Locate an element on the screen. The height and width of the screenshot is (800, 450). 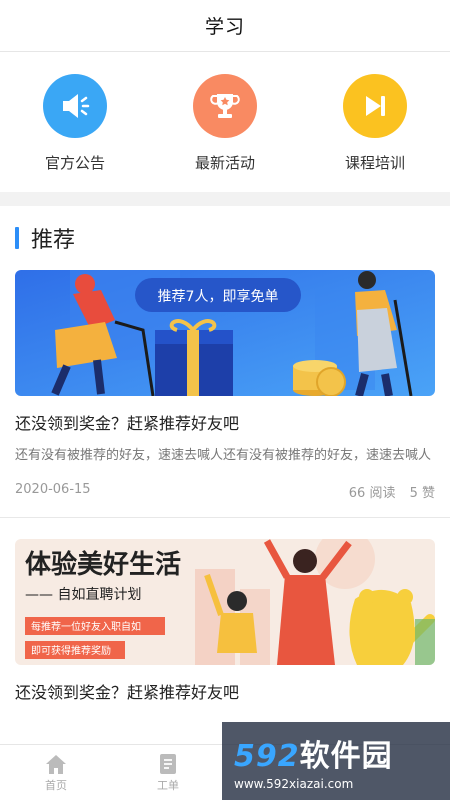
tab-home: 首页 is located at coordinates (56, 772).